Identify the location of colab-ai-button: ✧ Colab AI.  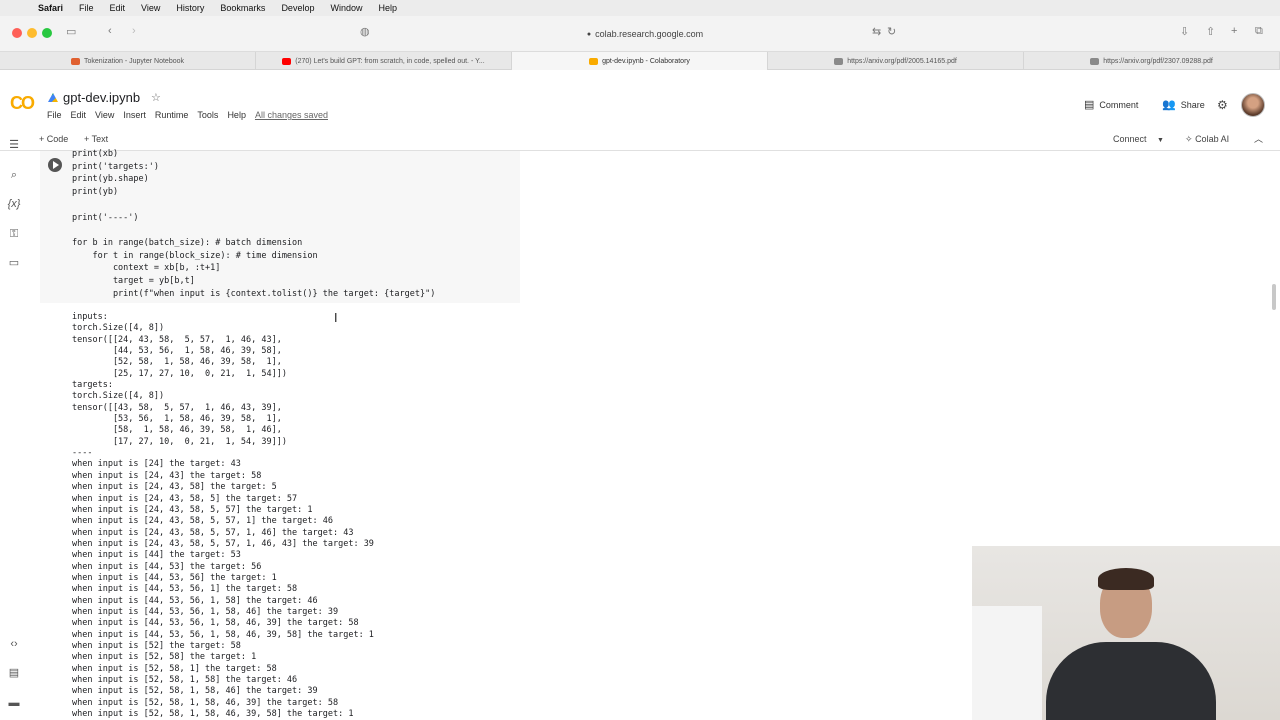
(1207, 139).